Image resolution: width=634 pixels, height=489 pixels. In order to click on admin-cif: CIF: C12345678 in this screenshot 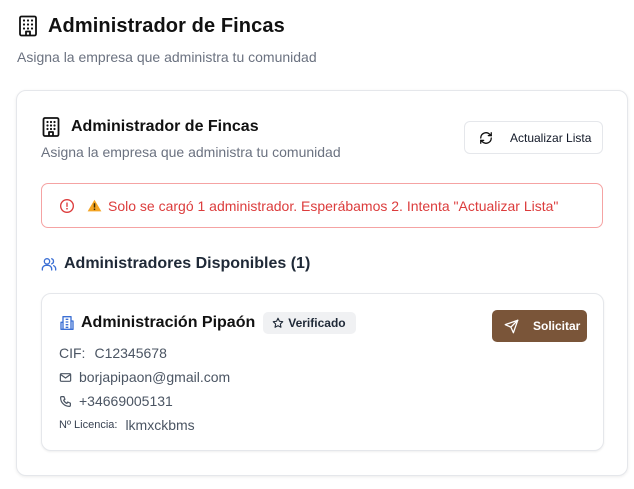, I will do `click(113, 353)`.